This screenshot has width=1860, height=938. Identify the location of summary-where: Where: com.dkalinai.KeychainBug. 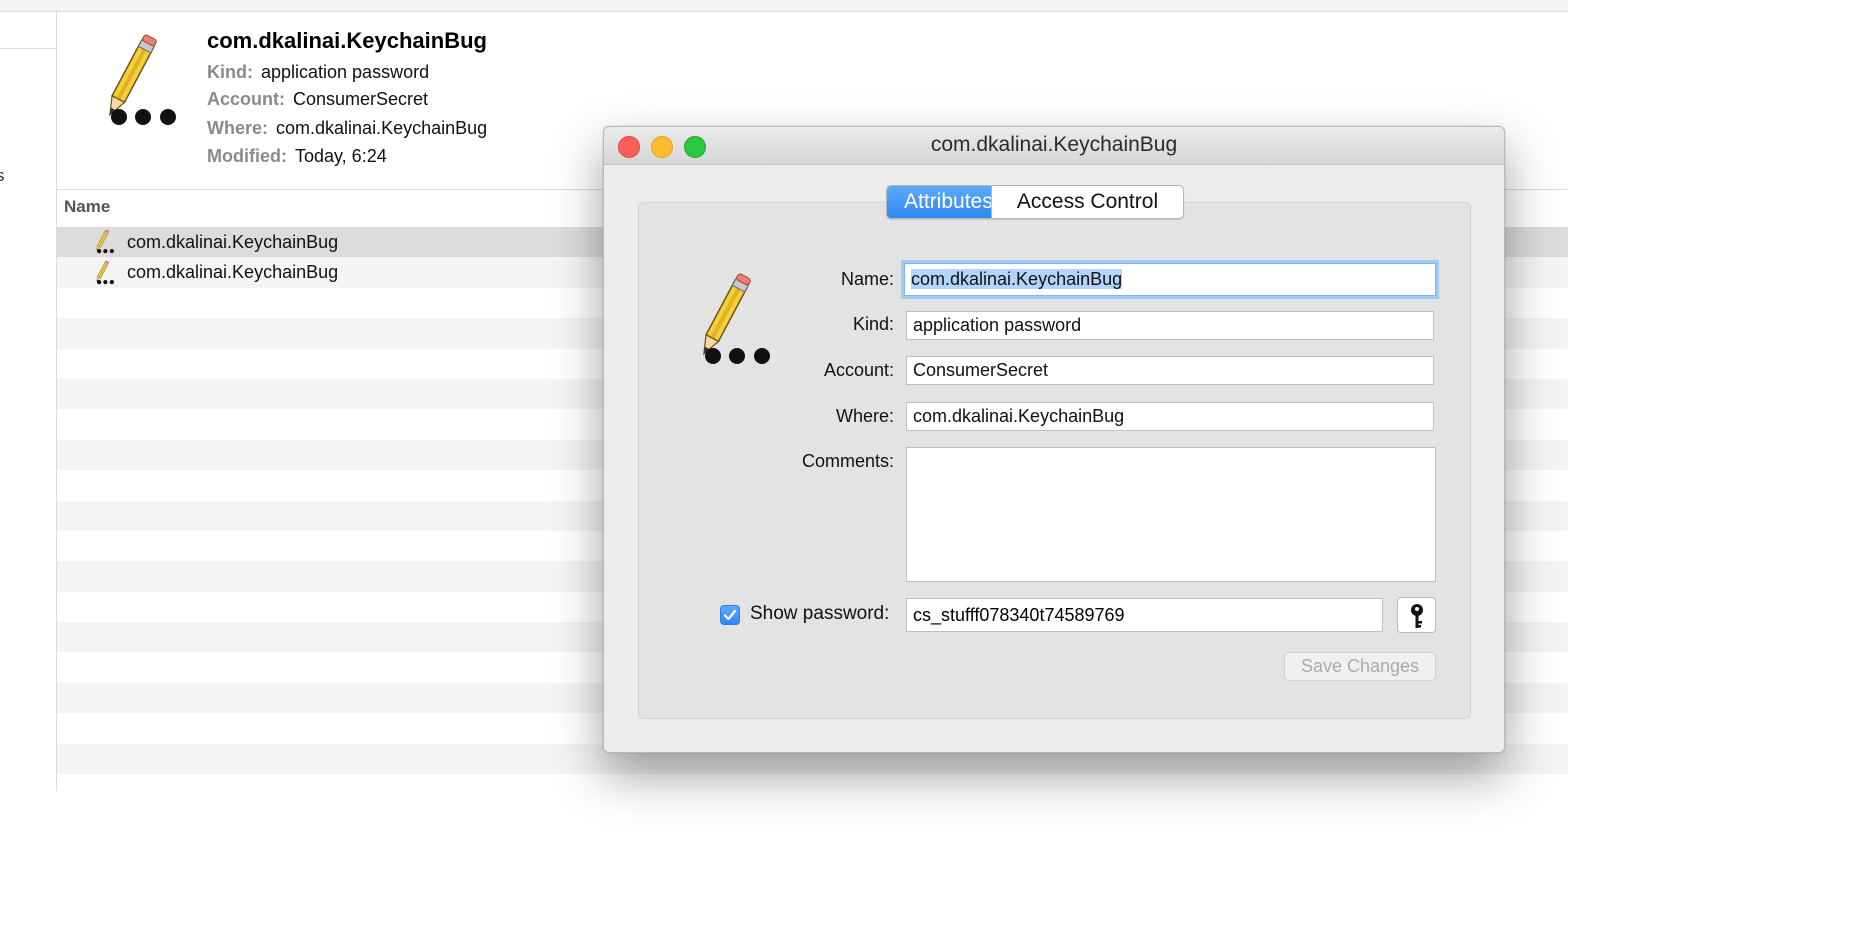
(347, 128).